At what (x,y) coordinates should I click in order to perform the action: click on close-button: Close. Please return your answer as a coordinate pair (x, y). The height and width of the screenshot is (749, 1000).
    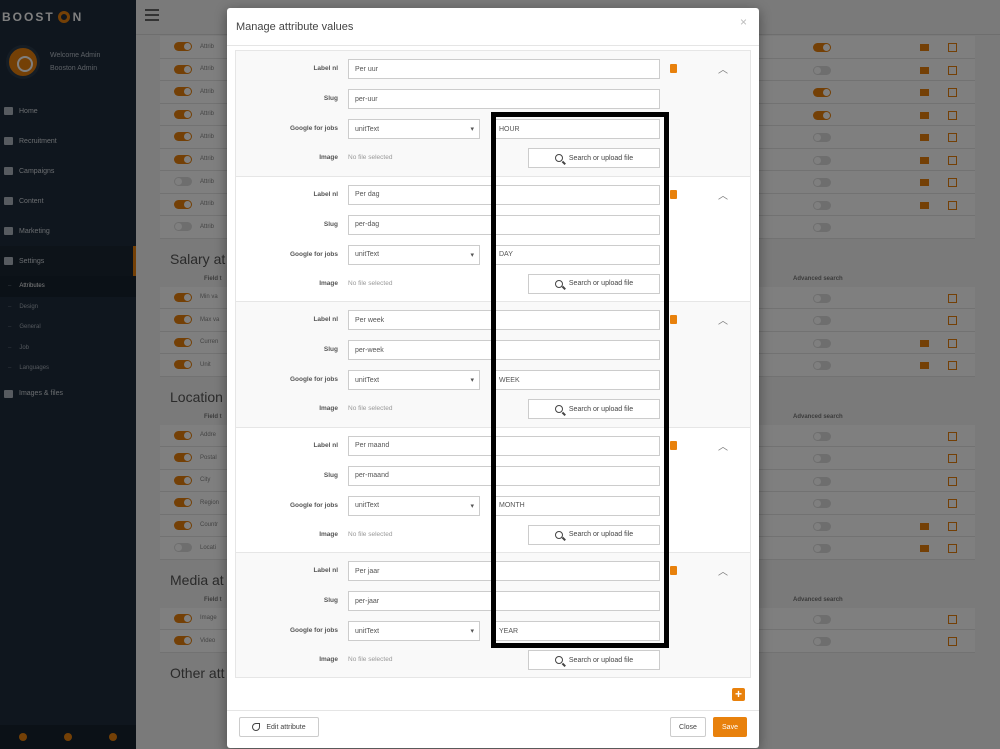
    Looking at the image, I should click on (688, 727).